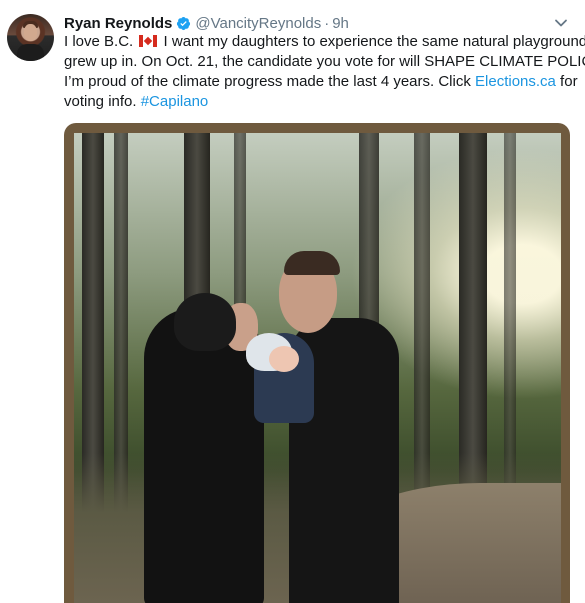  I want to click on tweet-text-line-4: voting info. #Capilano, so click(314, 102).